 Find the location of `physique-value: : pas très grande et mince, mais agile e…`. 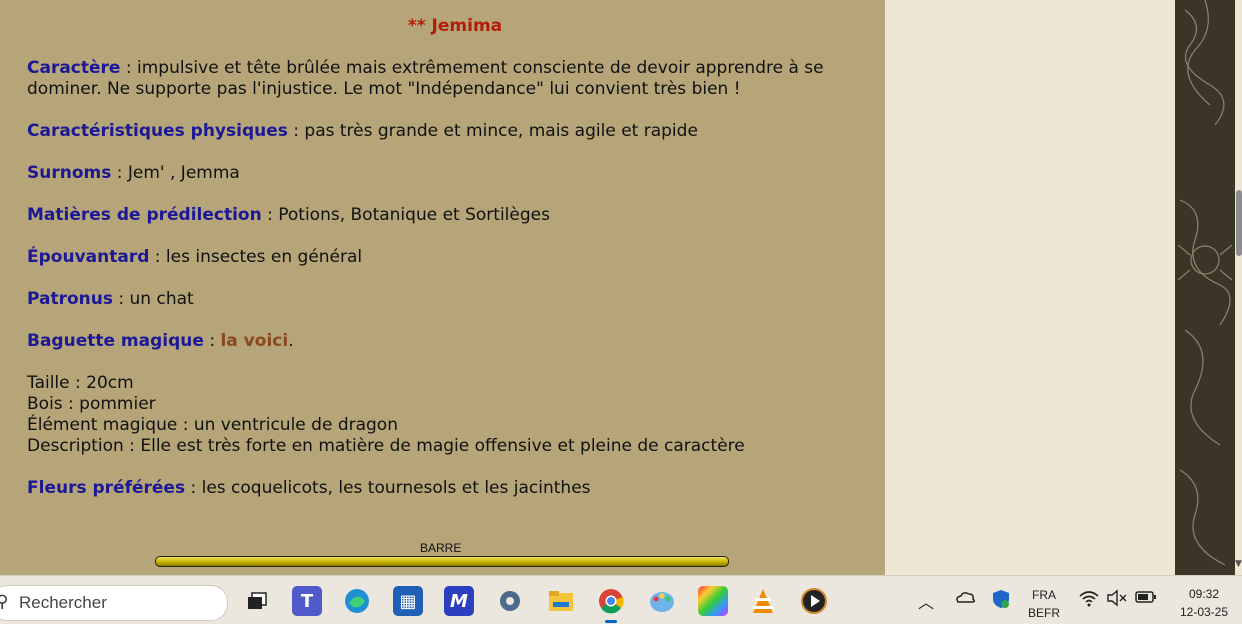

physique-value: : pas très grande et mince, mais agile e… is located at coordinates (492, 131).